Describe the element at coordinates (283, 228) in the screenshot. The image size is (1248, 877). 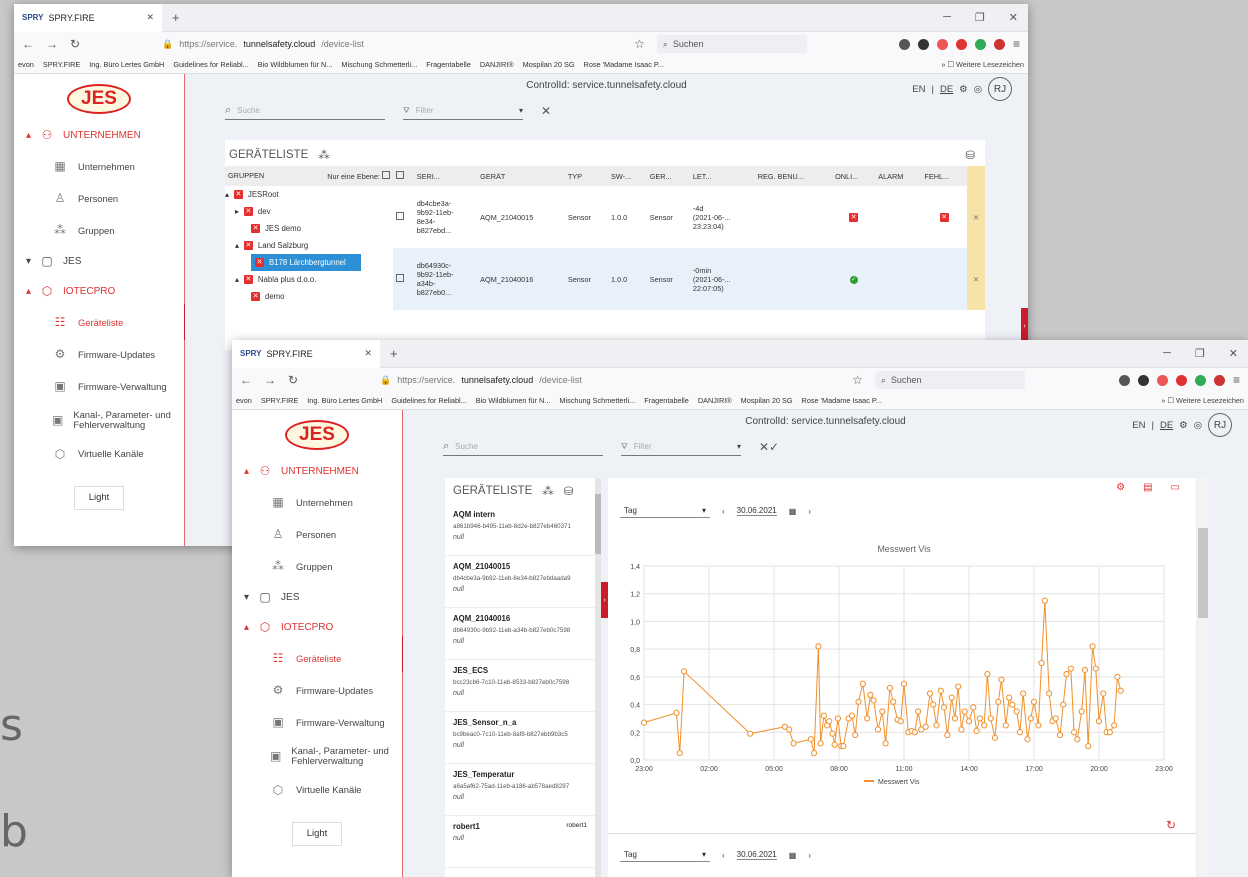
I see `tree-item: JES demo` at that location.